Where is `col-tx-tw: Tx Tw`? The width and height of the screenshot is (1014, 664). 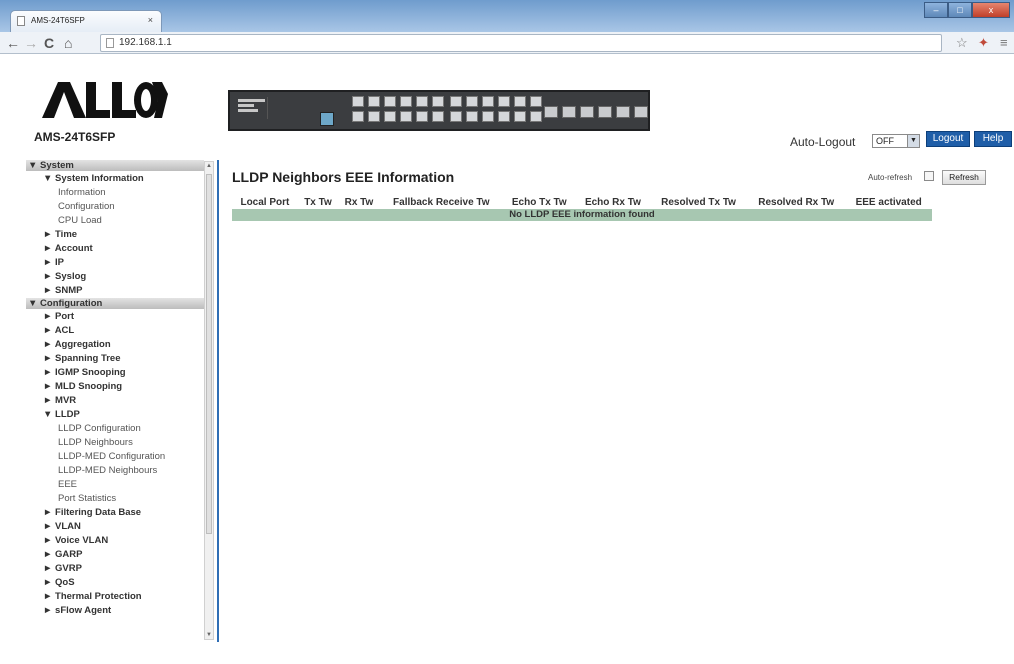 col-tx-tw: Tx Tw is located at coordinates (318, 202).